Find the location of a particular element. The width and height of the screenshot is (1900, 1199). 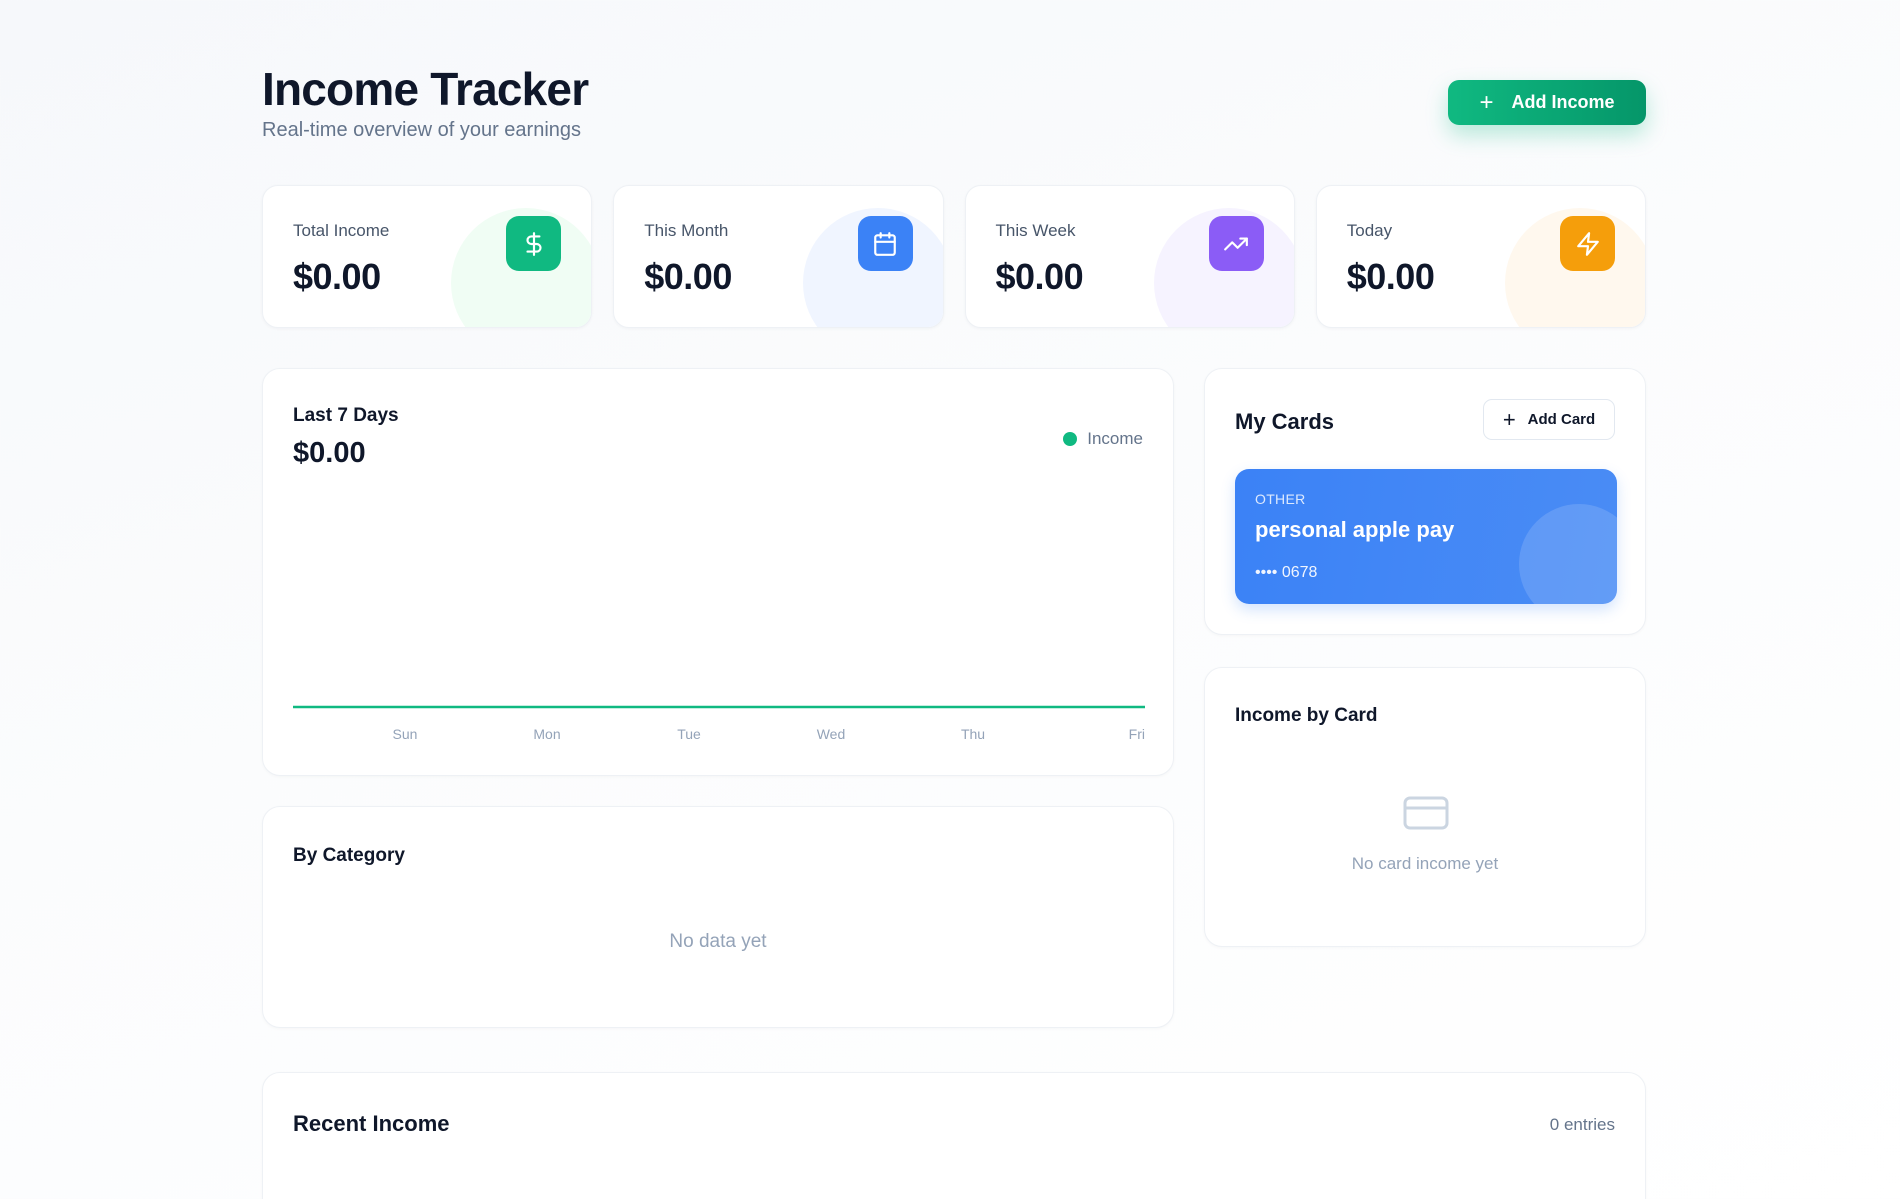

payment-card: OTHER personal apple pay •••• 0678 is located at coordinates (1426, 536).